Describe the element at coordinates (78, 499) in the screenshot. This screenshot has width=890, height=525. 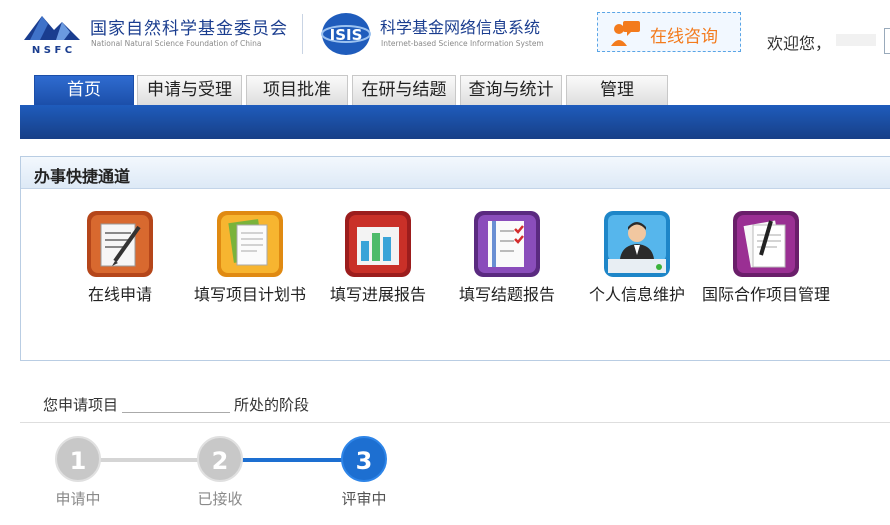
I see `step-1-label: 申请中` at that location.